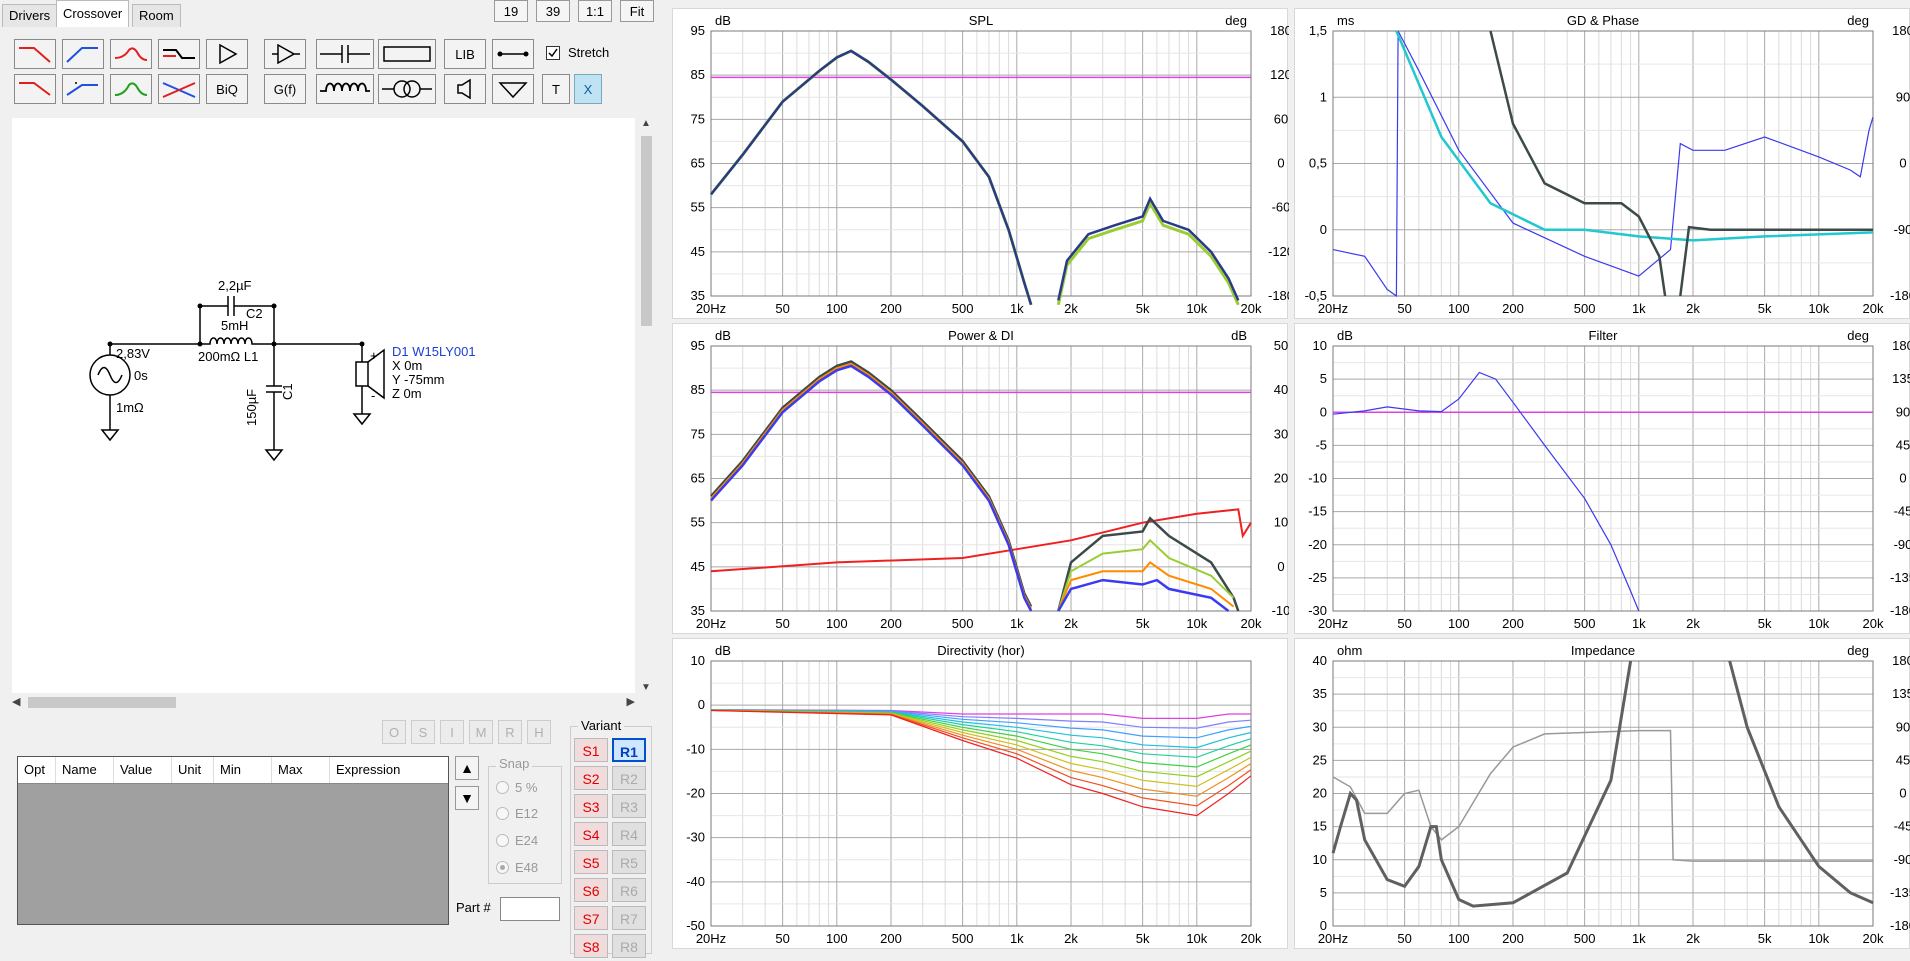 Image resolution: width=1910 pixels, height=961 pixels. Describe the element at coordinates (553, 11) in the screenshot. I see `zoom-39-button: 39` at that location.